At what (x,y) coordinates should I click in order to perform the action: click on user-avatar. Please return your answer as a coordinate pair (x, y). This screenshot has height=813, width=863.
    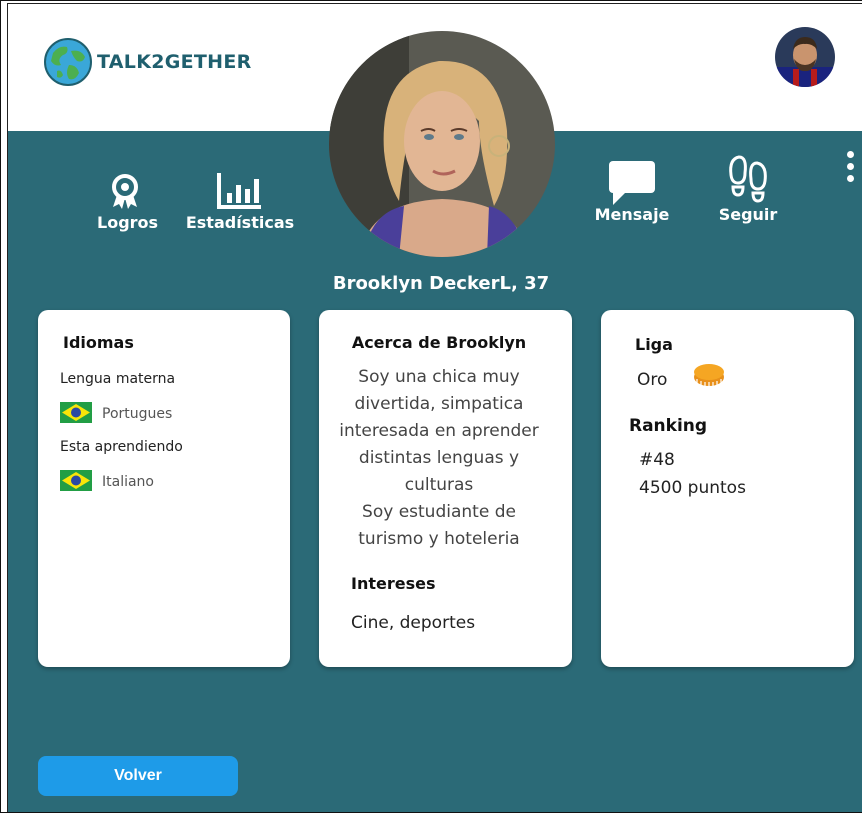
    Looking at the image, I should click on (805, 57).